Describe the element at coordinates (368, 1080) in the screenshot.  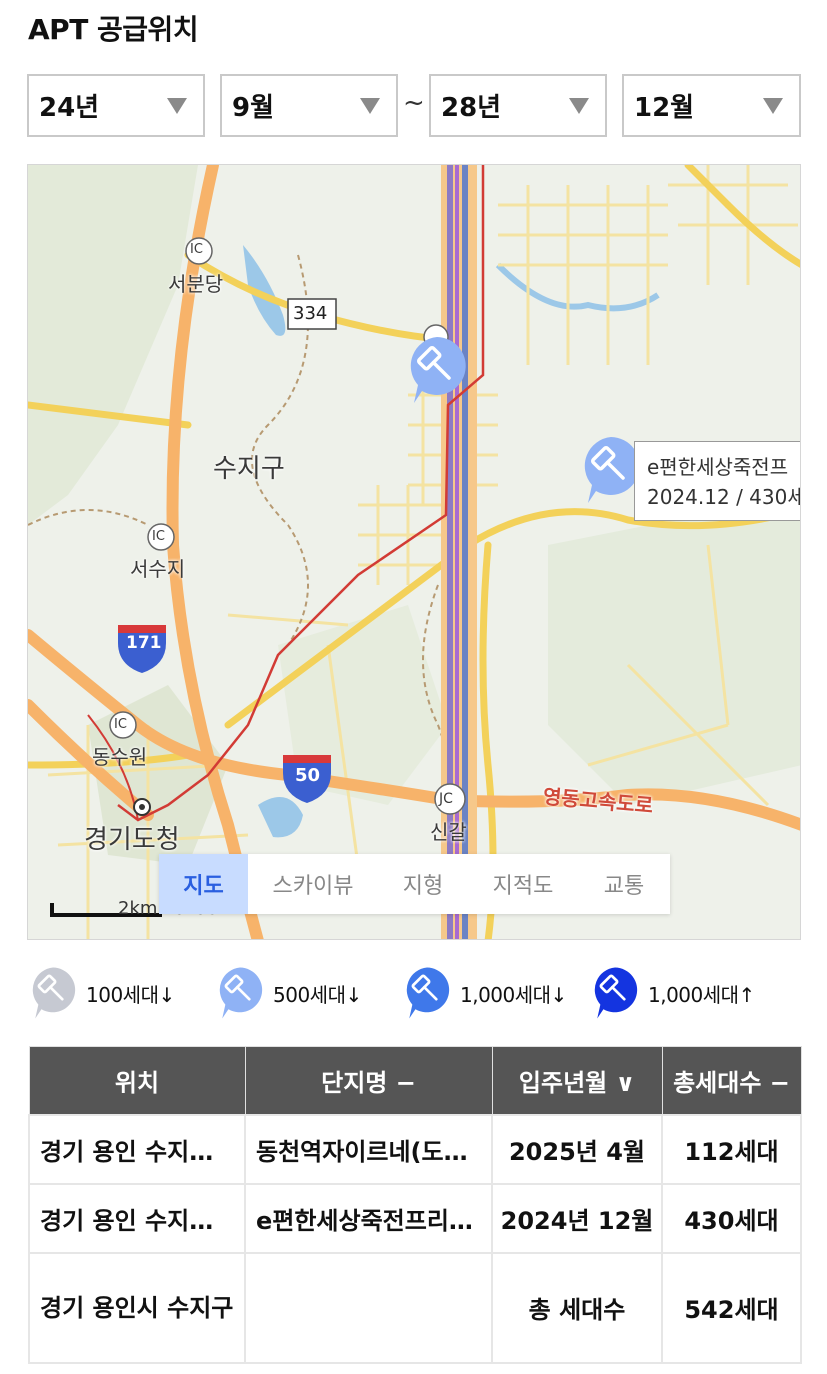
I see `column-header-complex-name: 단지명 −` at that location.